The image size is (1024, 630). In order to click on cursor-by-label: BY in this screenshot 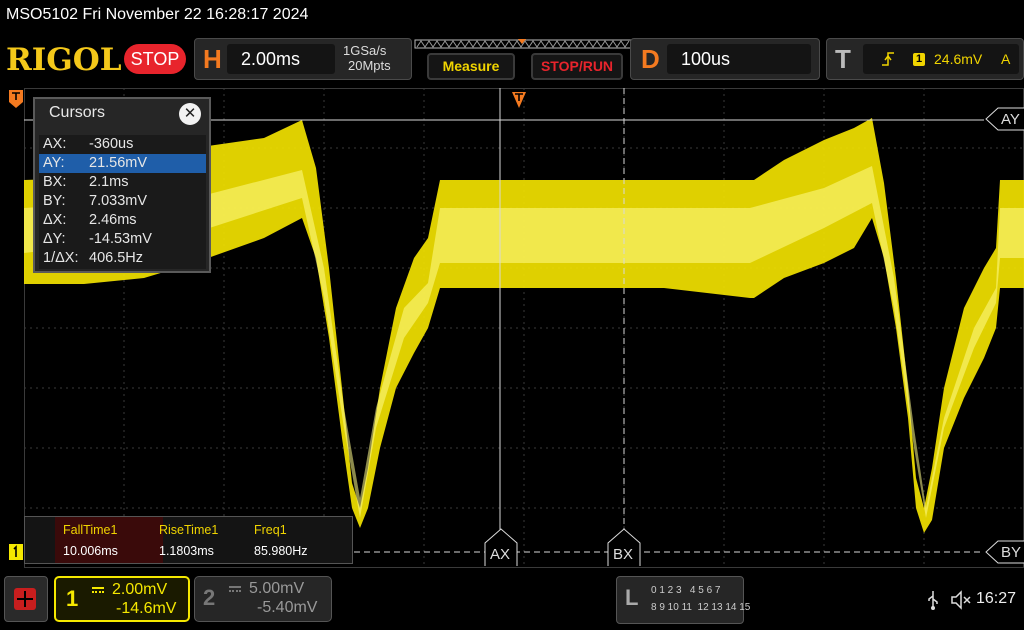, I will do `click(1011, 552)`.